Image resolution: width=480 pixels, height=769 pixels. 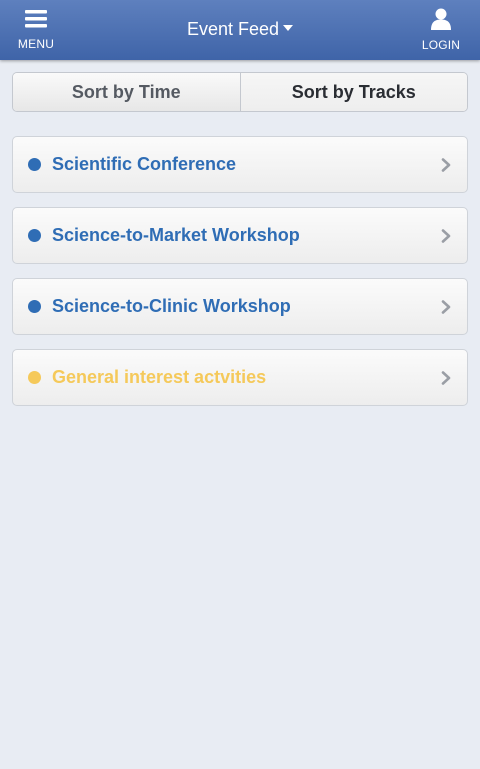 I want to click on track-item-science-to-clinic-workshop: Science-to-Clinic Workshop, so click(x=240, y=306).